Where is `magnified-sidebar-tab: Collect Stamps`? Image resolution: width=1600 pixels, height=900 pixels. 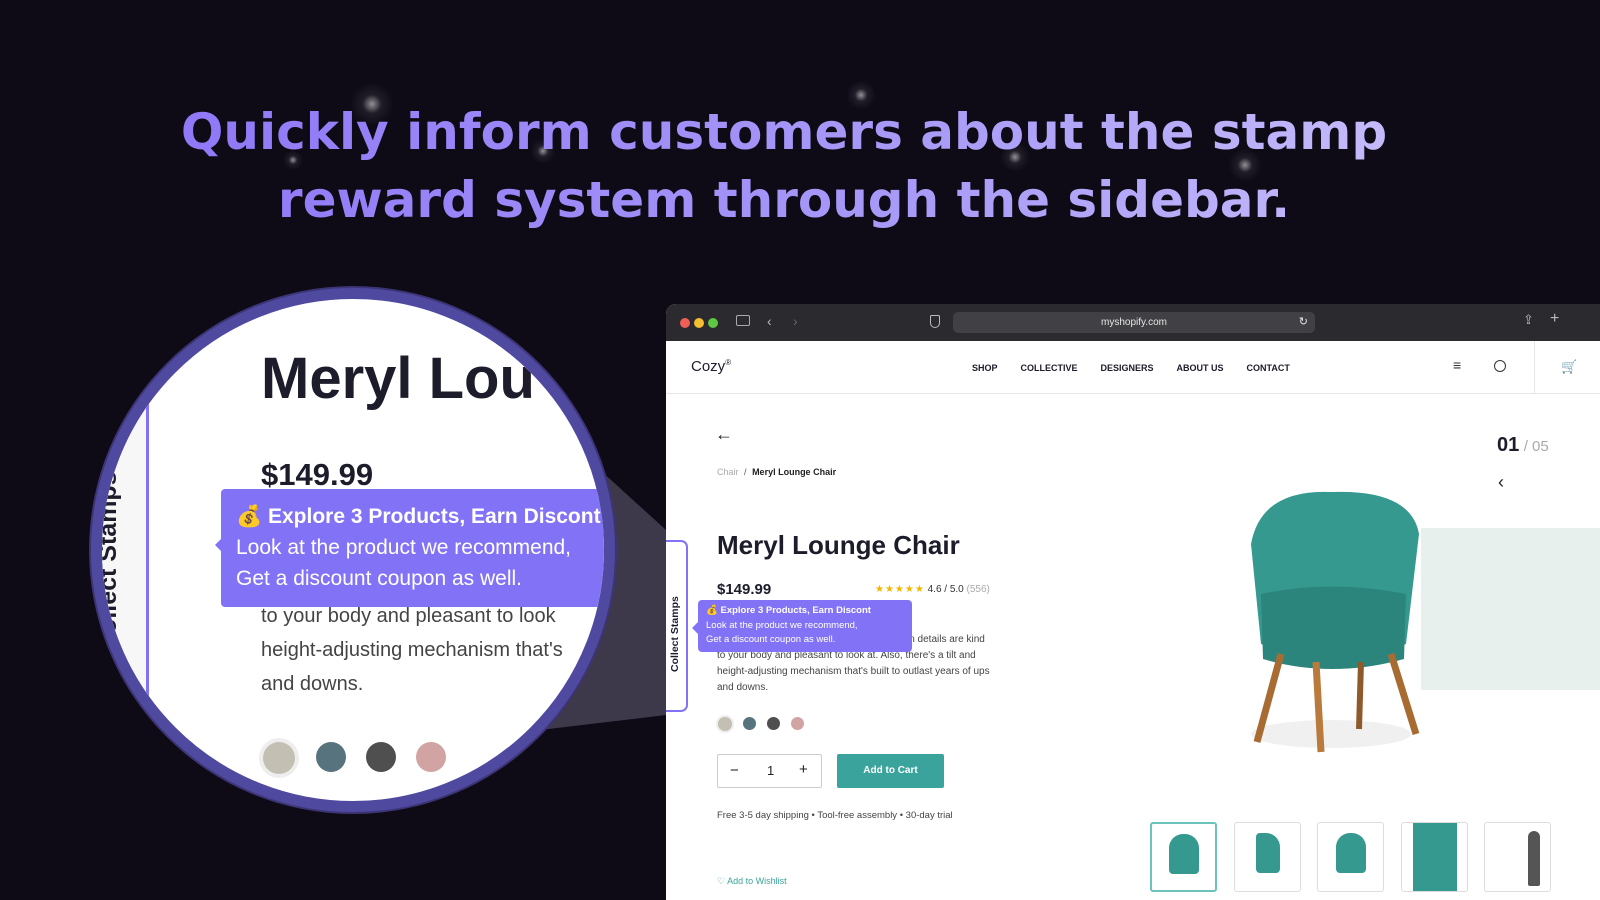 magnified-sidebar-tab: Collect Stamps is located at coordinates (125, 552).